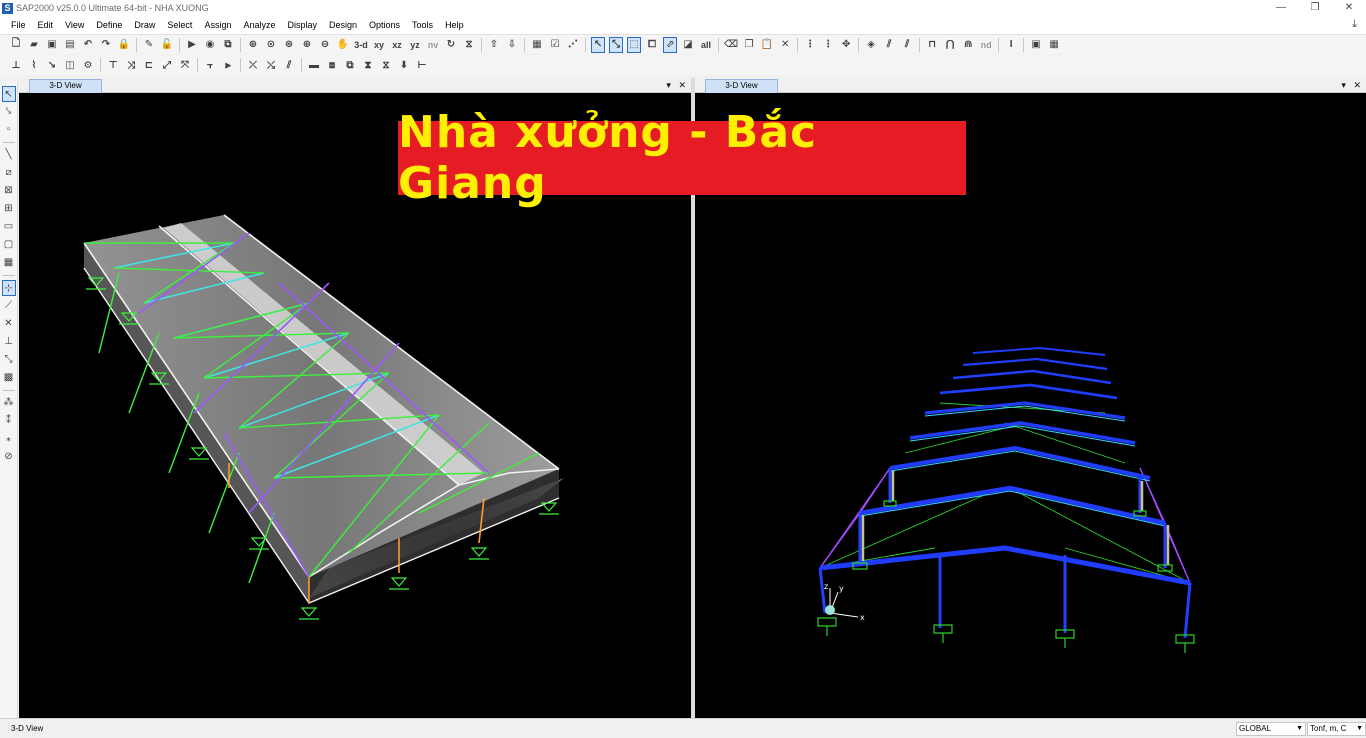 The image size is (1366, 738). I want to click on section-designer-icon: I, so click(1011, 45).